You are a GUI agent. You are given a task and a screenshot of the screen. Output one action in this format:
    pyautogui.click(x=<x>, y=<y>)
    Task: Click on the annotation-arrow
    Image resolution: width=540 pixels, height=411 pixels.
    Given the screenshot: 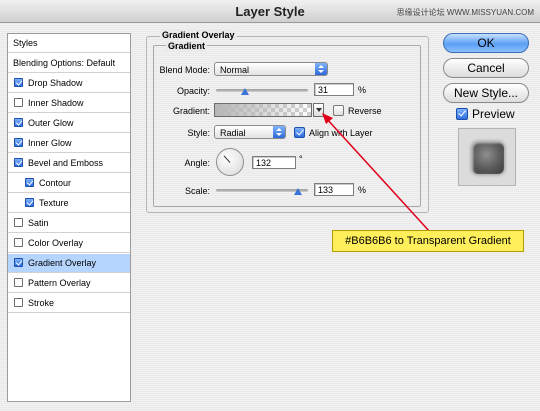 What is the action you would take?
    pyautogui.click(x=376, y=173)
    